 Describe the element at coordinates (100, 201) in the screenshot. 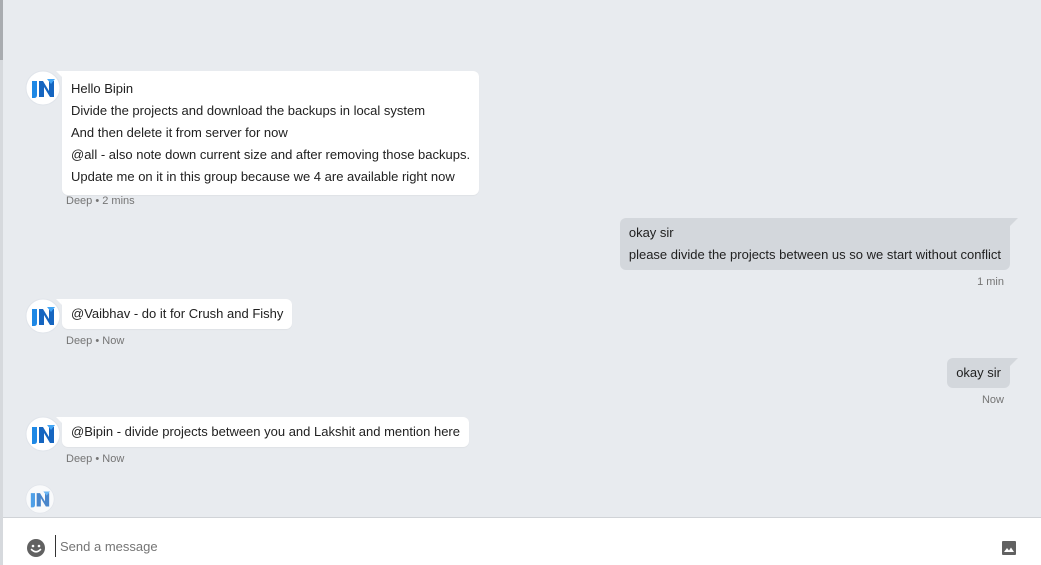

I see `message-meta: Deep • 2 mins` at that location.